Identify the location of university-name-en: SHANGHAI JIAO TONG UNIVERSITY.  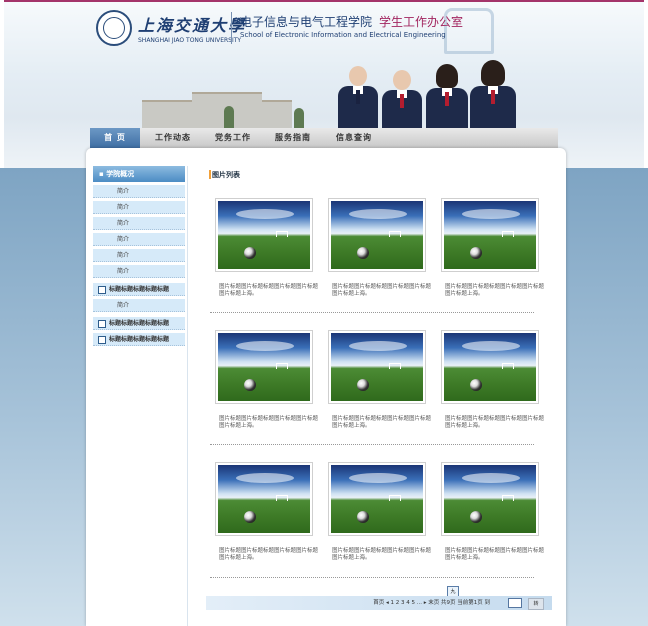
(190, 40).